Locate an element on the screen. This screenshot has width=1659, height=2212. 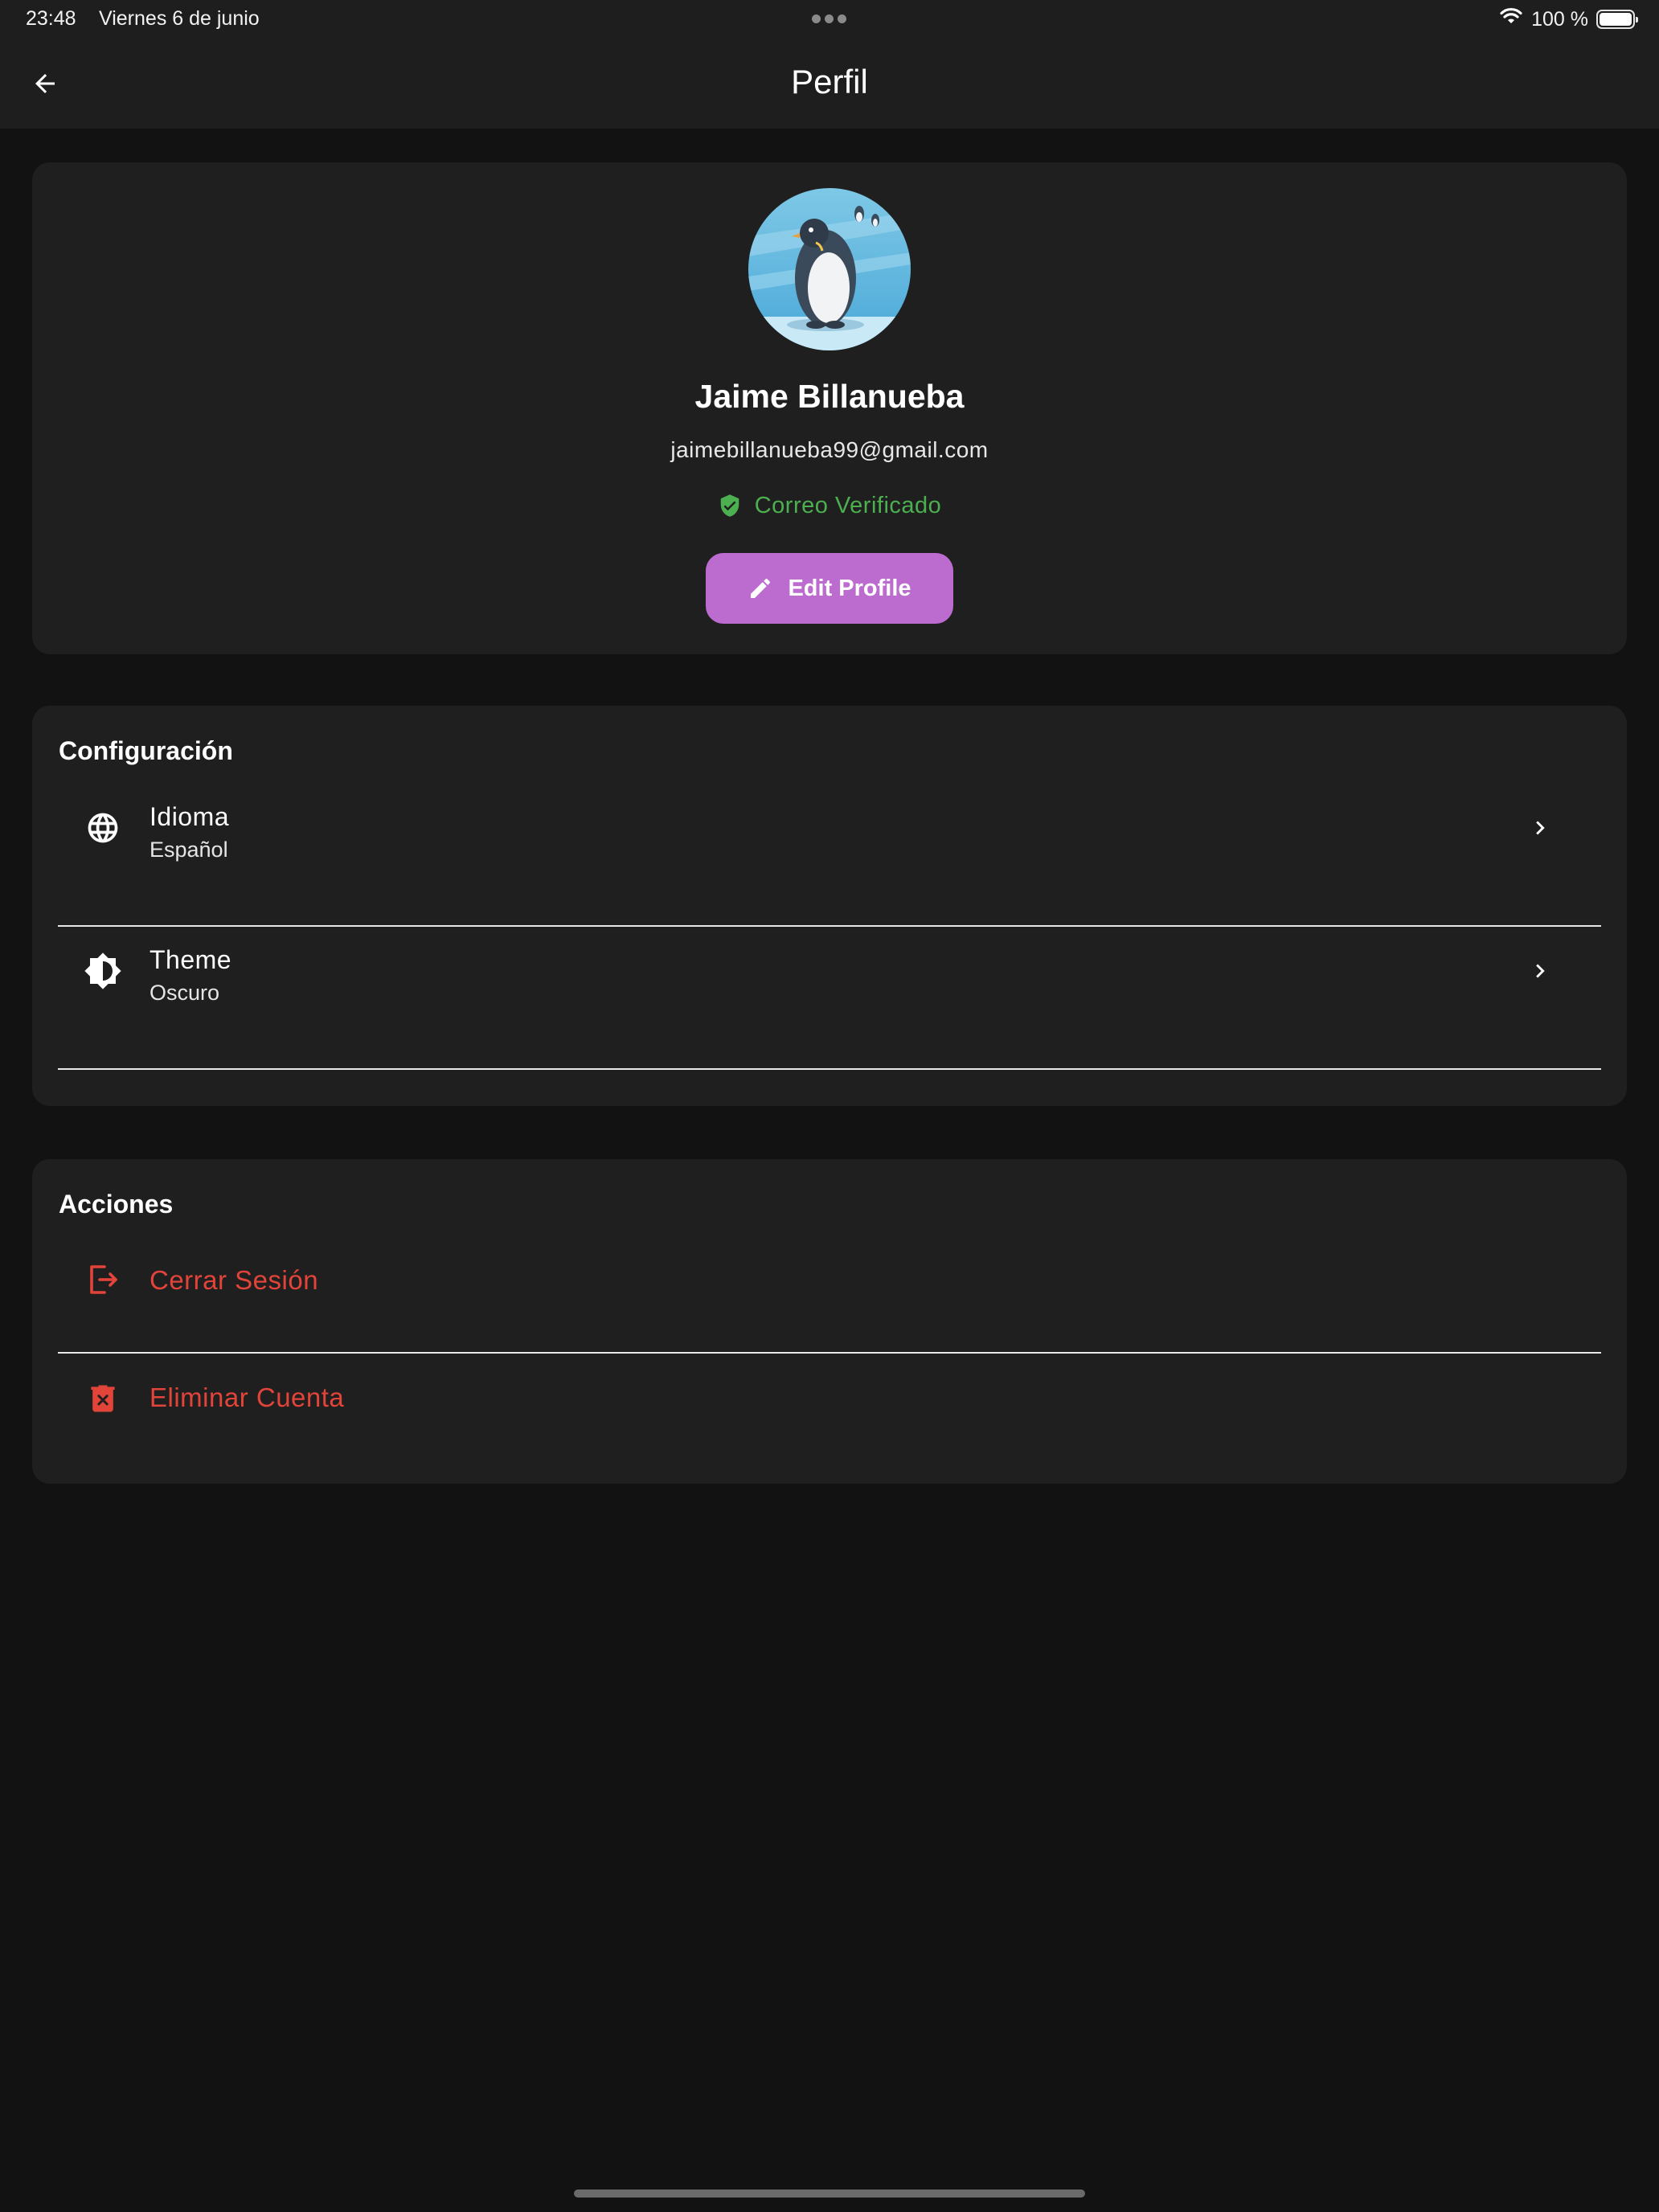
theme-label: Theme is located at coordinates (191, 959).